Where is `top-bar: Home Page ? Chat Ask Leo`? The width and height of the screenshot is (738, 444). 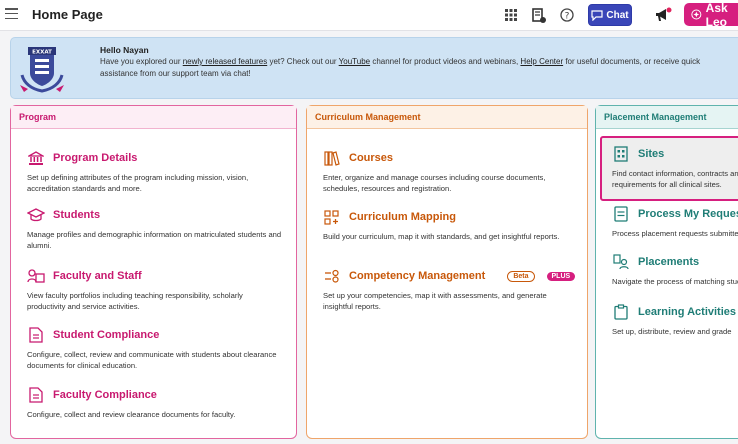 top-bar: Home Page ? Chat Ask Leo is located at coordinates (369, 15).